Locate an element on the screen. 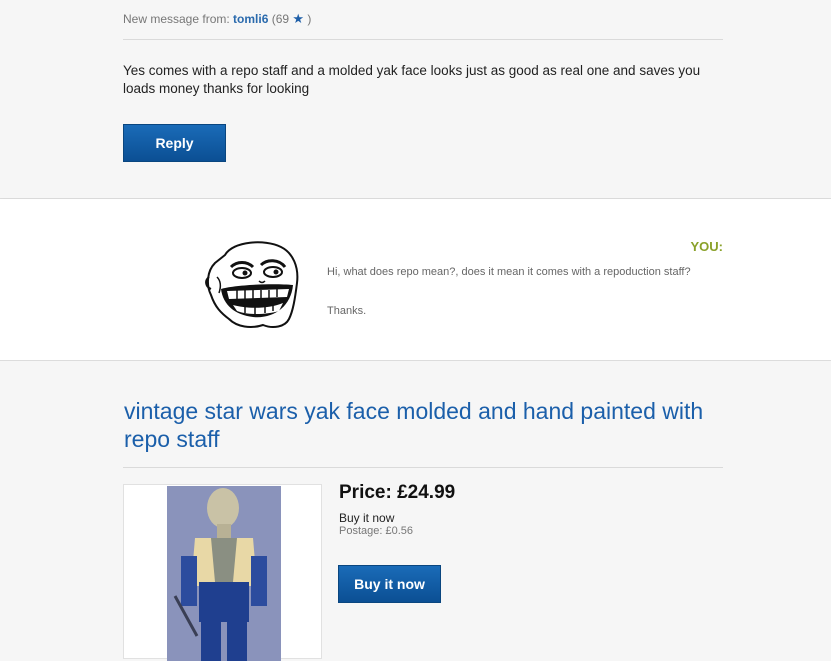 This screenshot has width=831, height=661. you-label: YOU: is located at coordinates (707, 246).